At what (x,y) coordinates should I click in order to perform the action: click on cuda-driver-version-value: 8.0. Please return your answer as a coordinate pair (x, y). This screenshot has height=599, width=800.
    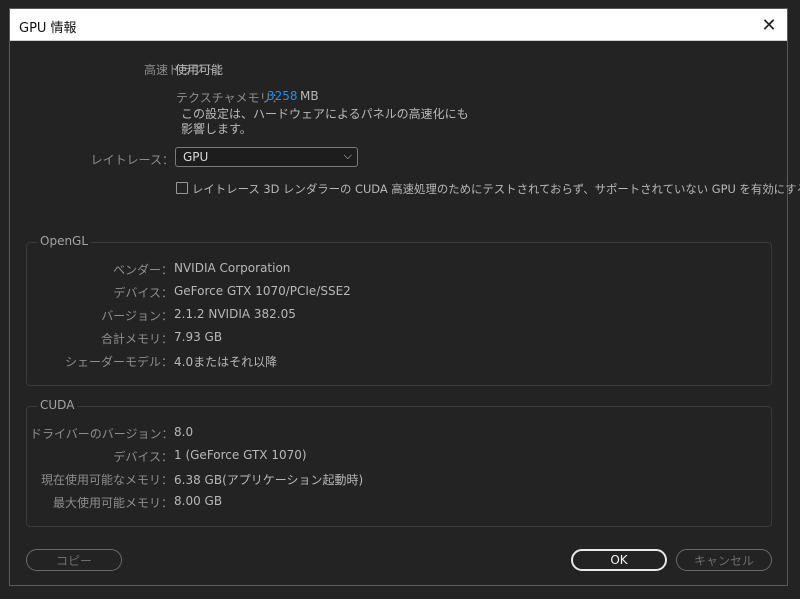
    Looking at the image, I should click on (184, 432).